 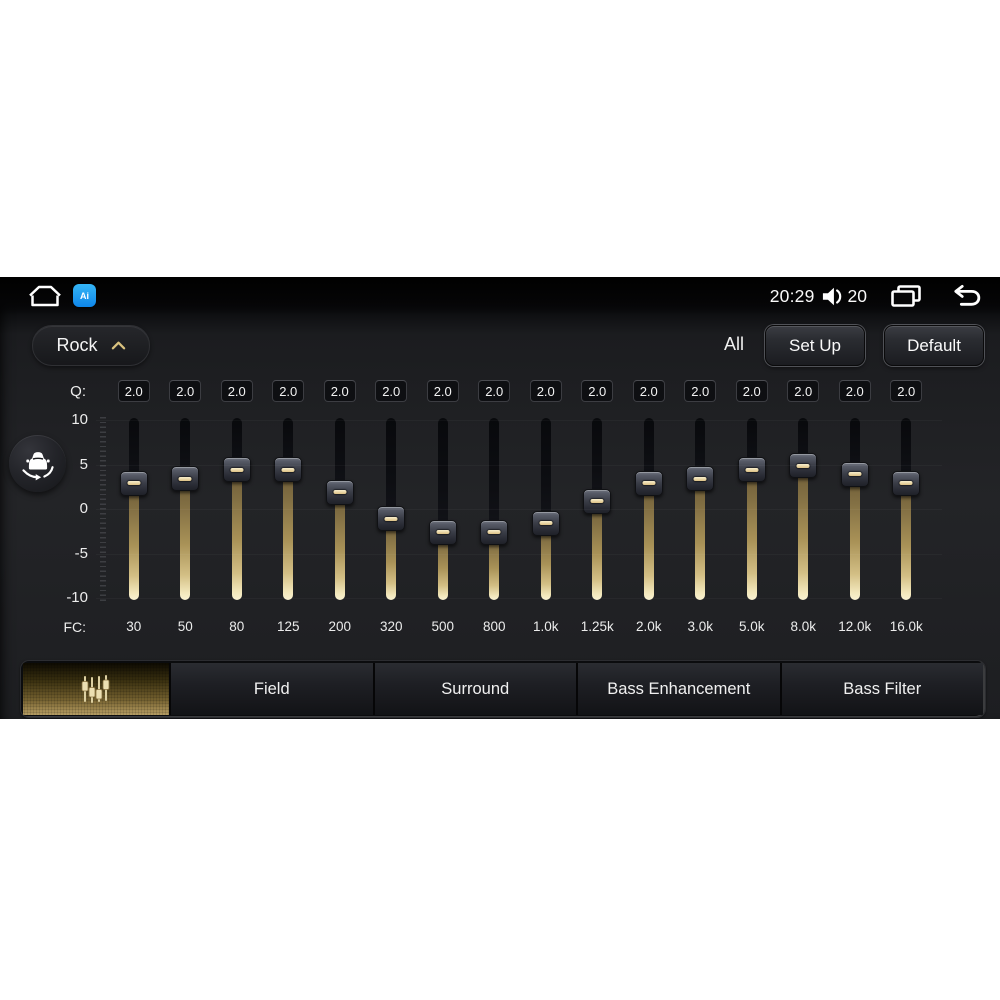 What do you see at coordinates (500, 296) in the screenshot?
I see `status-bar: Ai 20:29 20` at bounding box center [500, 296].